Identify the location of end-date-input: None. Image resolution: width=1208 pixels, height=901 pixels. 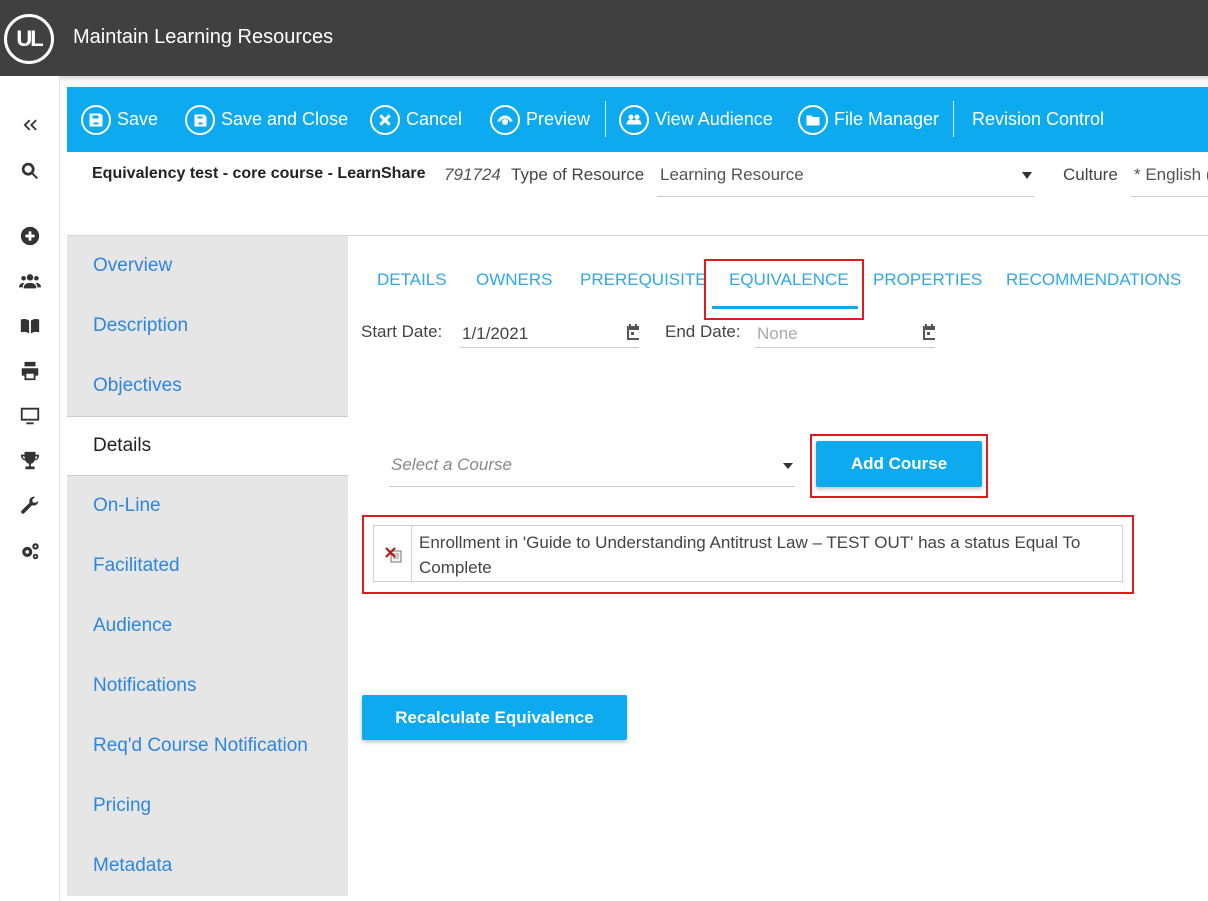
(845, 333).